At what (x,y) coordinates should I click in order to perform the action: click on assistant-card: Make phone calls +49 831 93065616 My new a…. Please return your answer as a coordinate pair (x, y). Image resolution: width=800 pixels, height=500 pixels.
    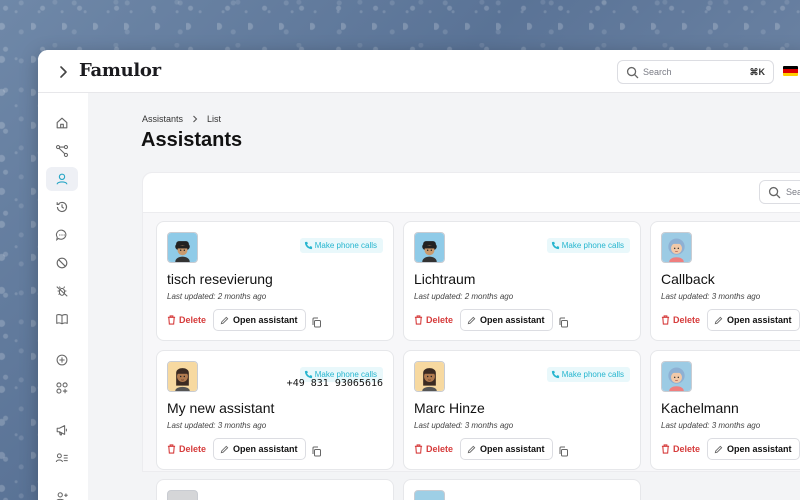
    Looking at the image, I should click on (275, 410).